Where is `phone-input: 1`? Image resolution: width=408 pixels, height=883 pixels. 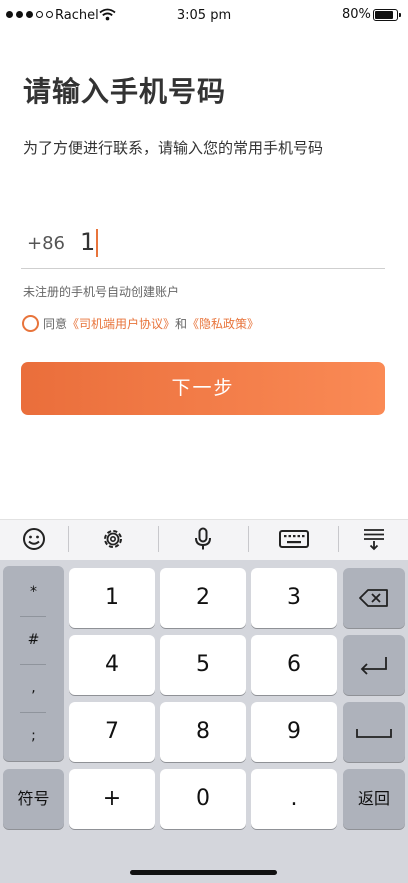 phone-input: 1 is located at coordinates (87, 242).